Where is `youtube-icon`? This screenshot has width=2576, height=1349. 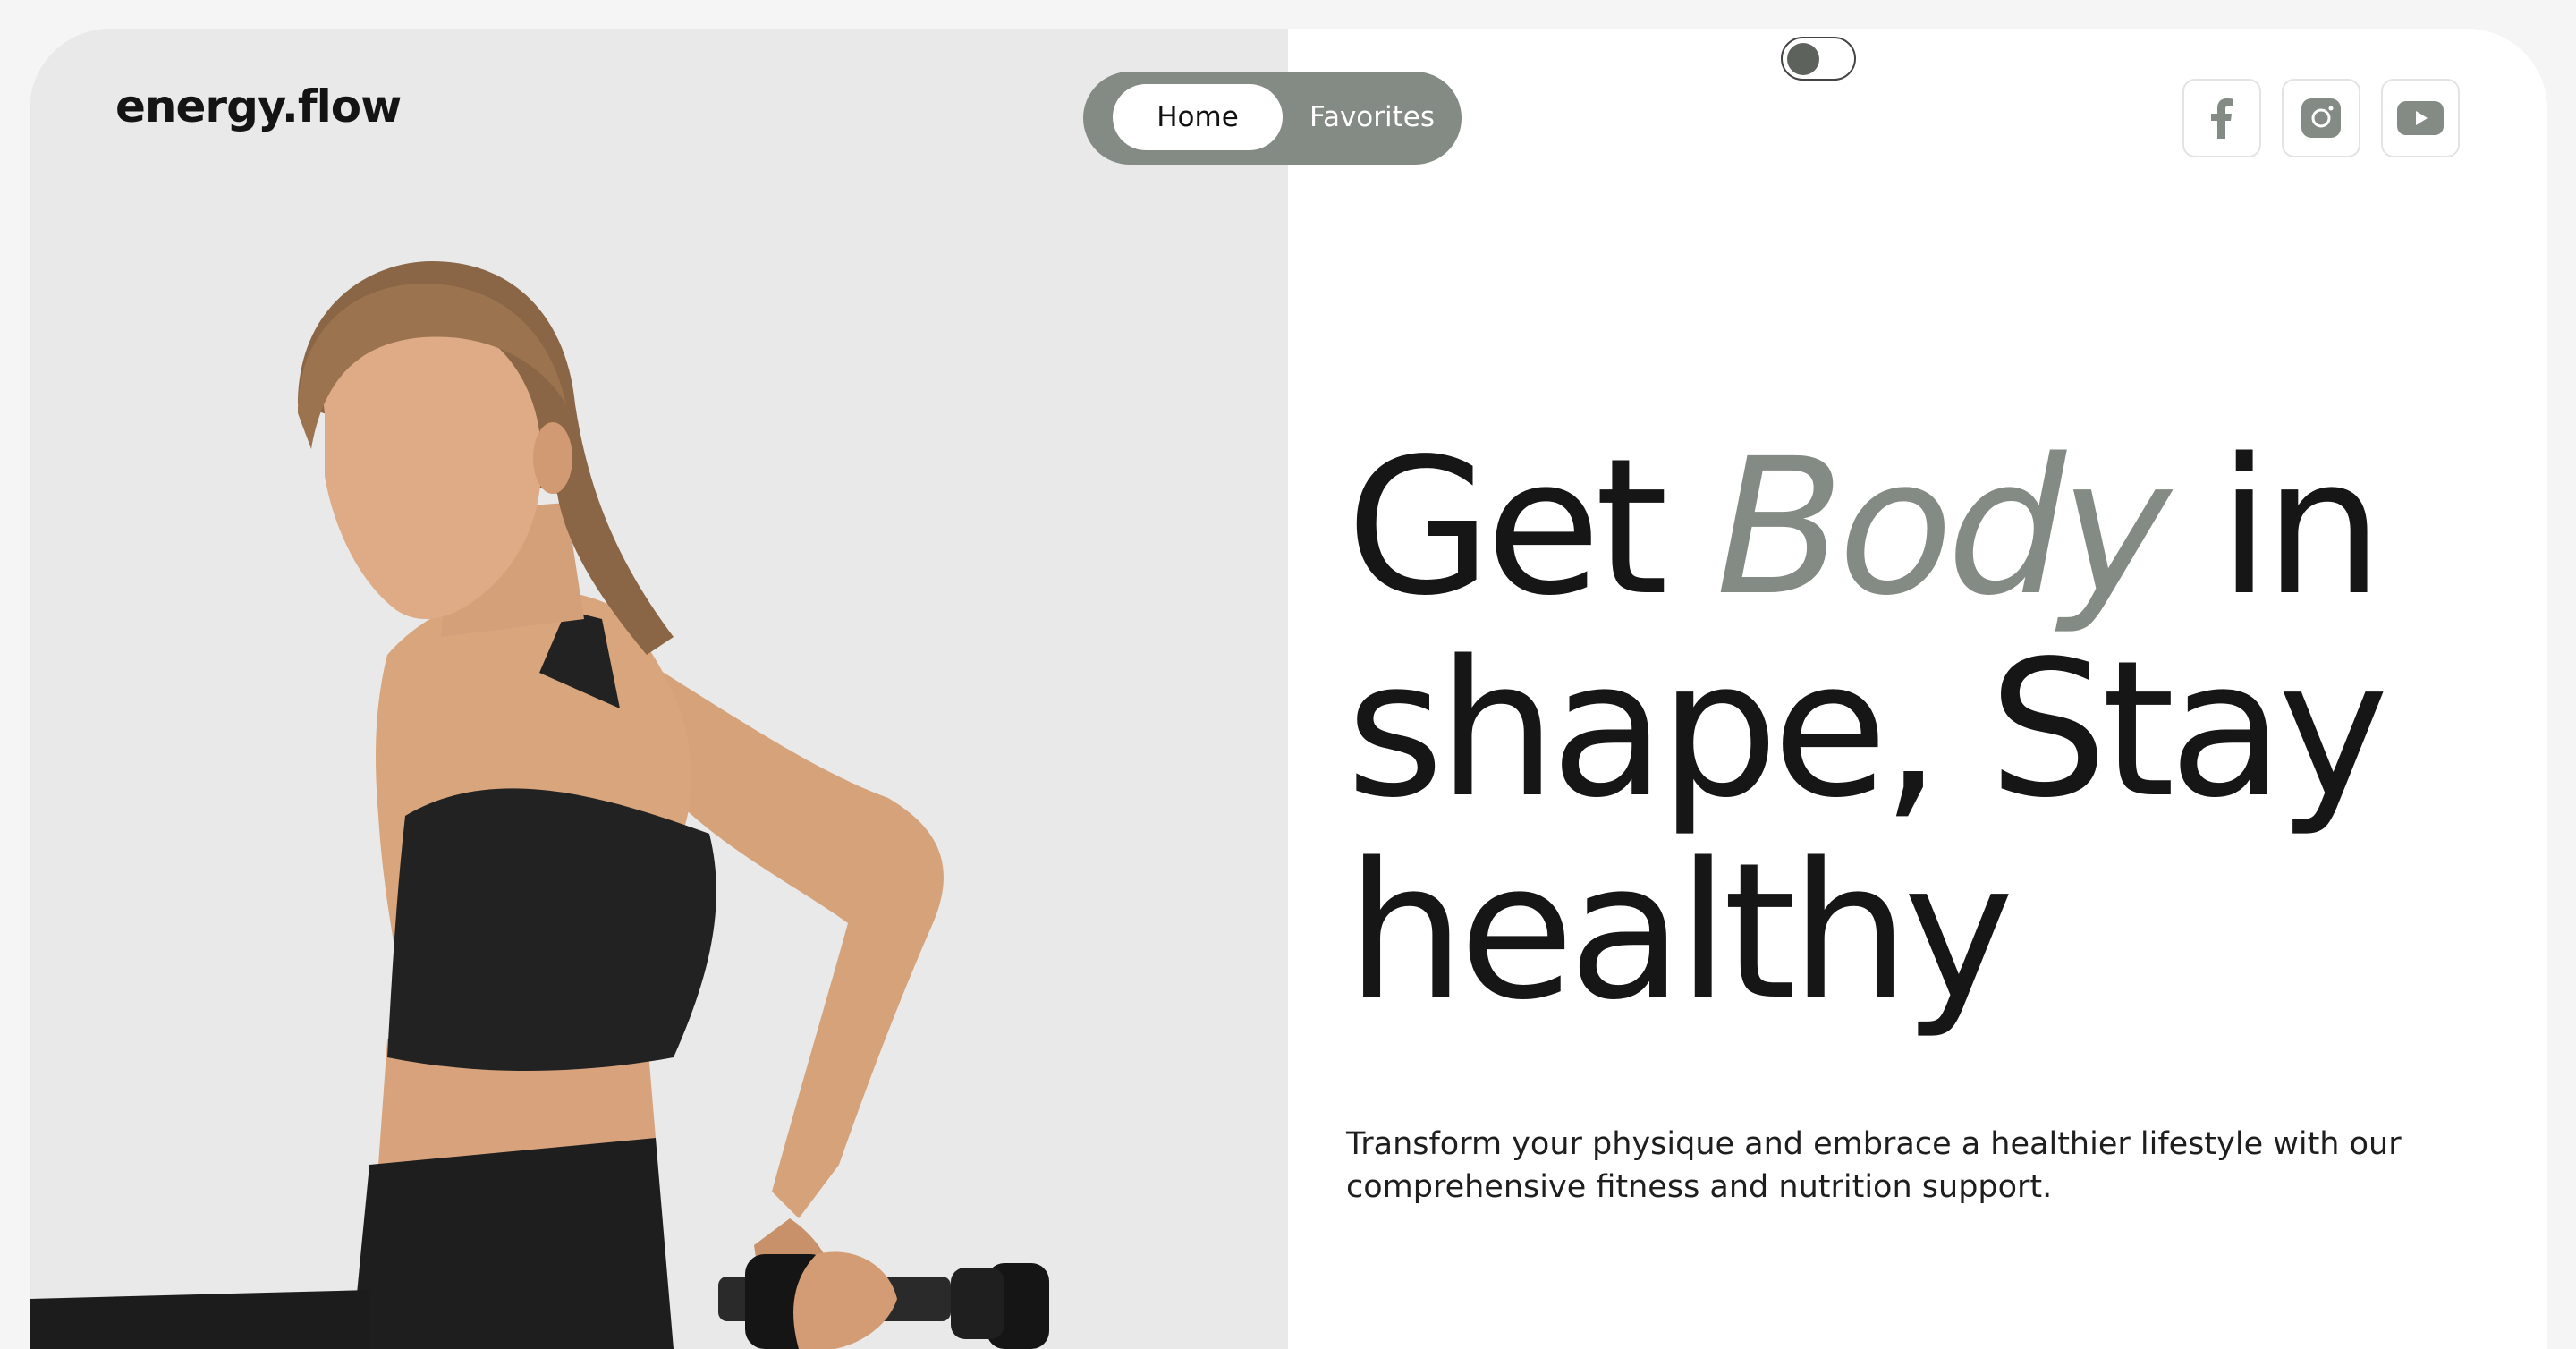 youtube-icon is located at coordinates (2420, 118).